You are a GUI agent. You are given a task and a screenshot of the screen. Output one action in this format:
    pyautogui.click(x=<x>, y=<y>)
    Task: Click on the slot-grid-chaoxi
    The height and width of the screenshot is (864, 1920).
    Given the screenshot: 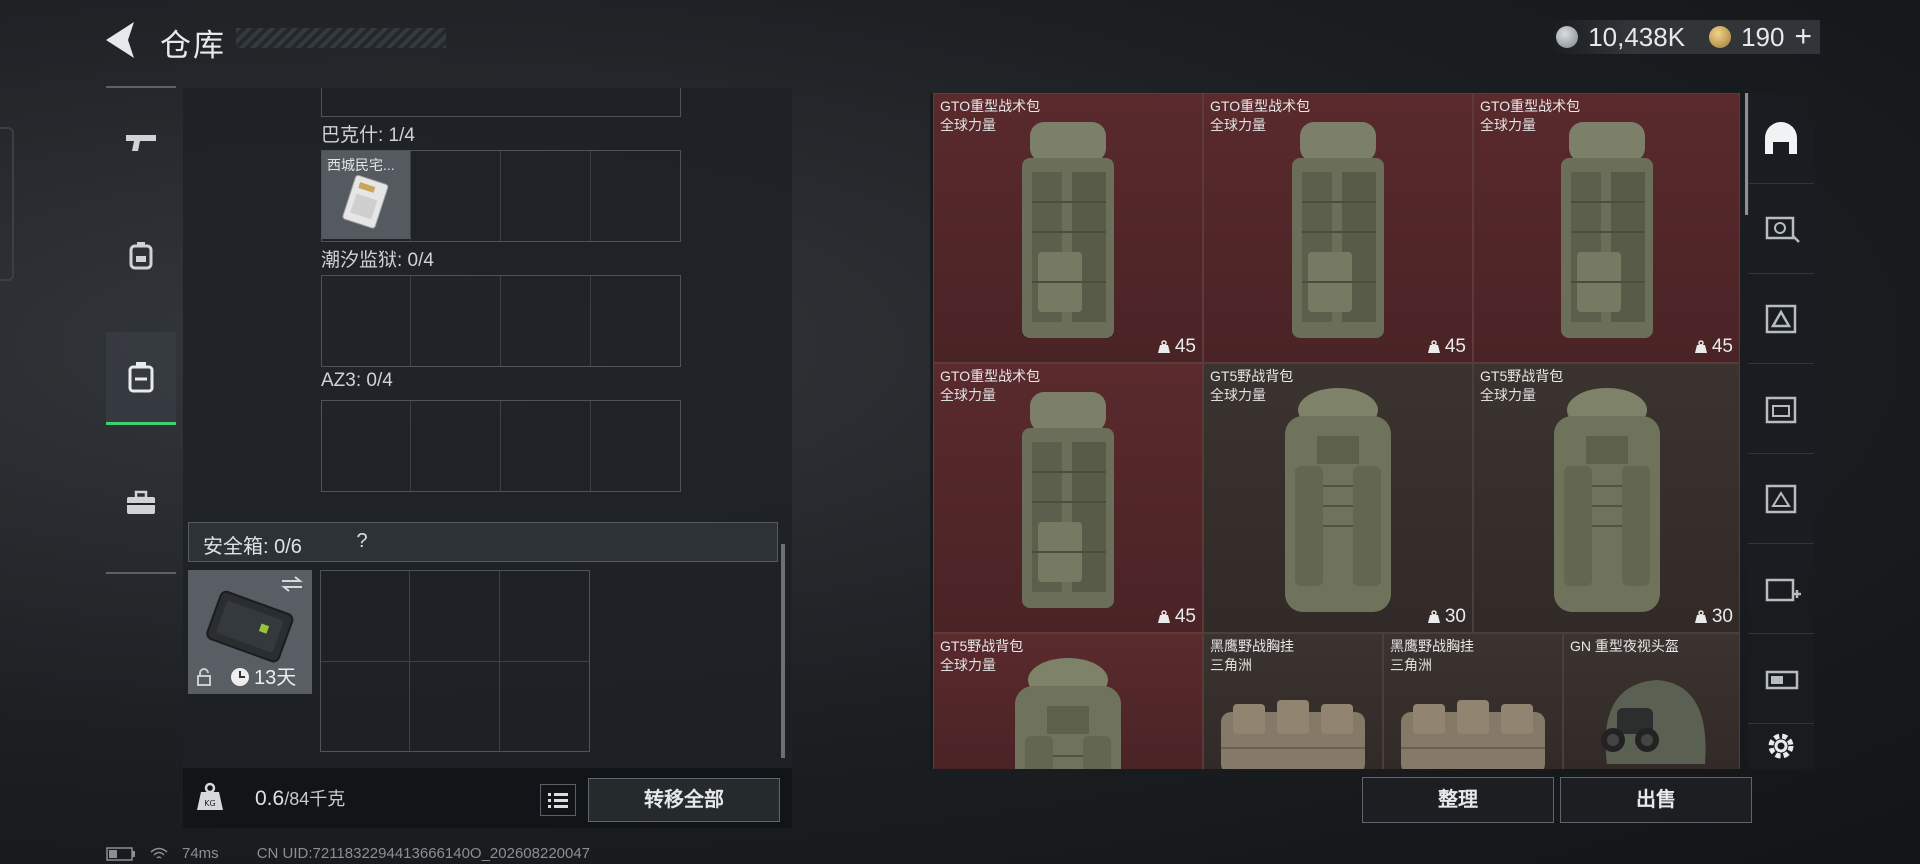 What is the action you would take?
    pyautogui.click(x=501, y=321)
    